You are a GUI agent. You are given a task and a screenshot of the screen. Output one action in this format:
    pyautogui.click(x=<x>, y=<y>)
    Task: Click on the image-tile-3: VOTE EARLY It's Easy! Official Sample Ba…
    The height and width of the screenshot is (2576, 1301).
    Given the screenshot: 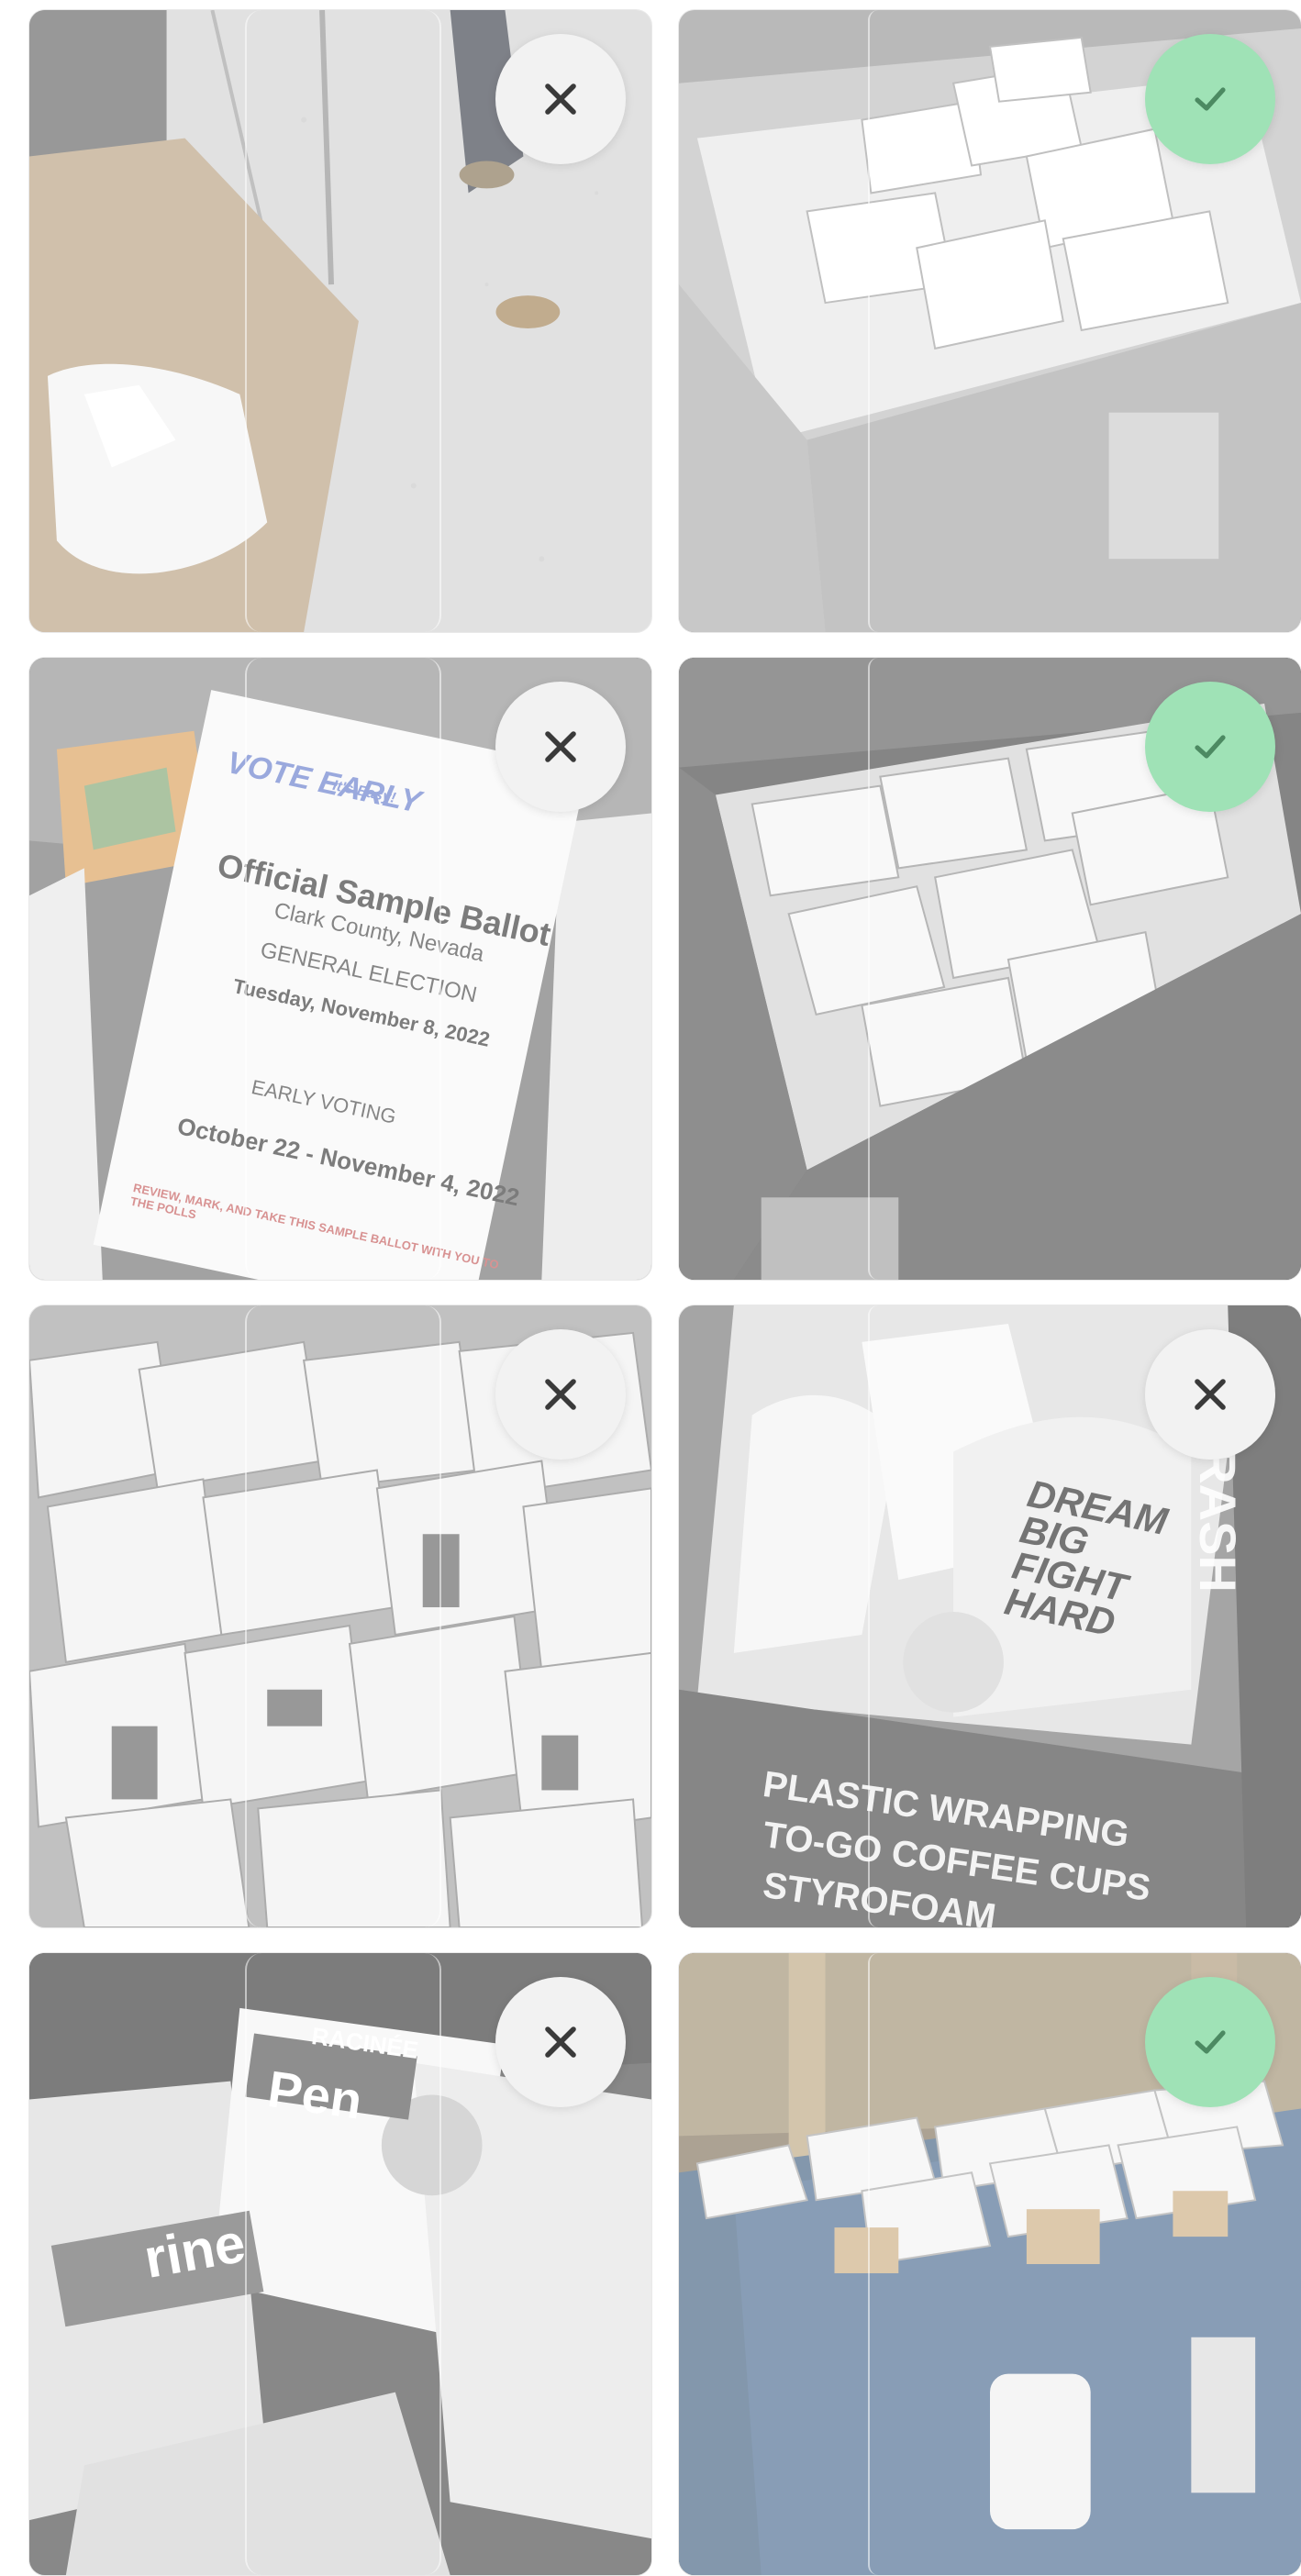 What is the action you would take?
    pyautogui.click(x=340, y=969)
    